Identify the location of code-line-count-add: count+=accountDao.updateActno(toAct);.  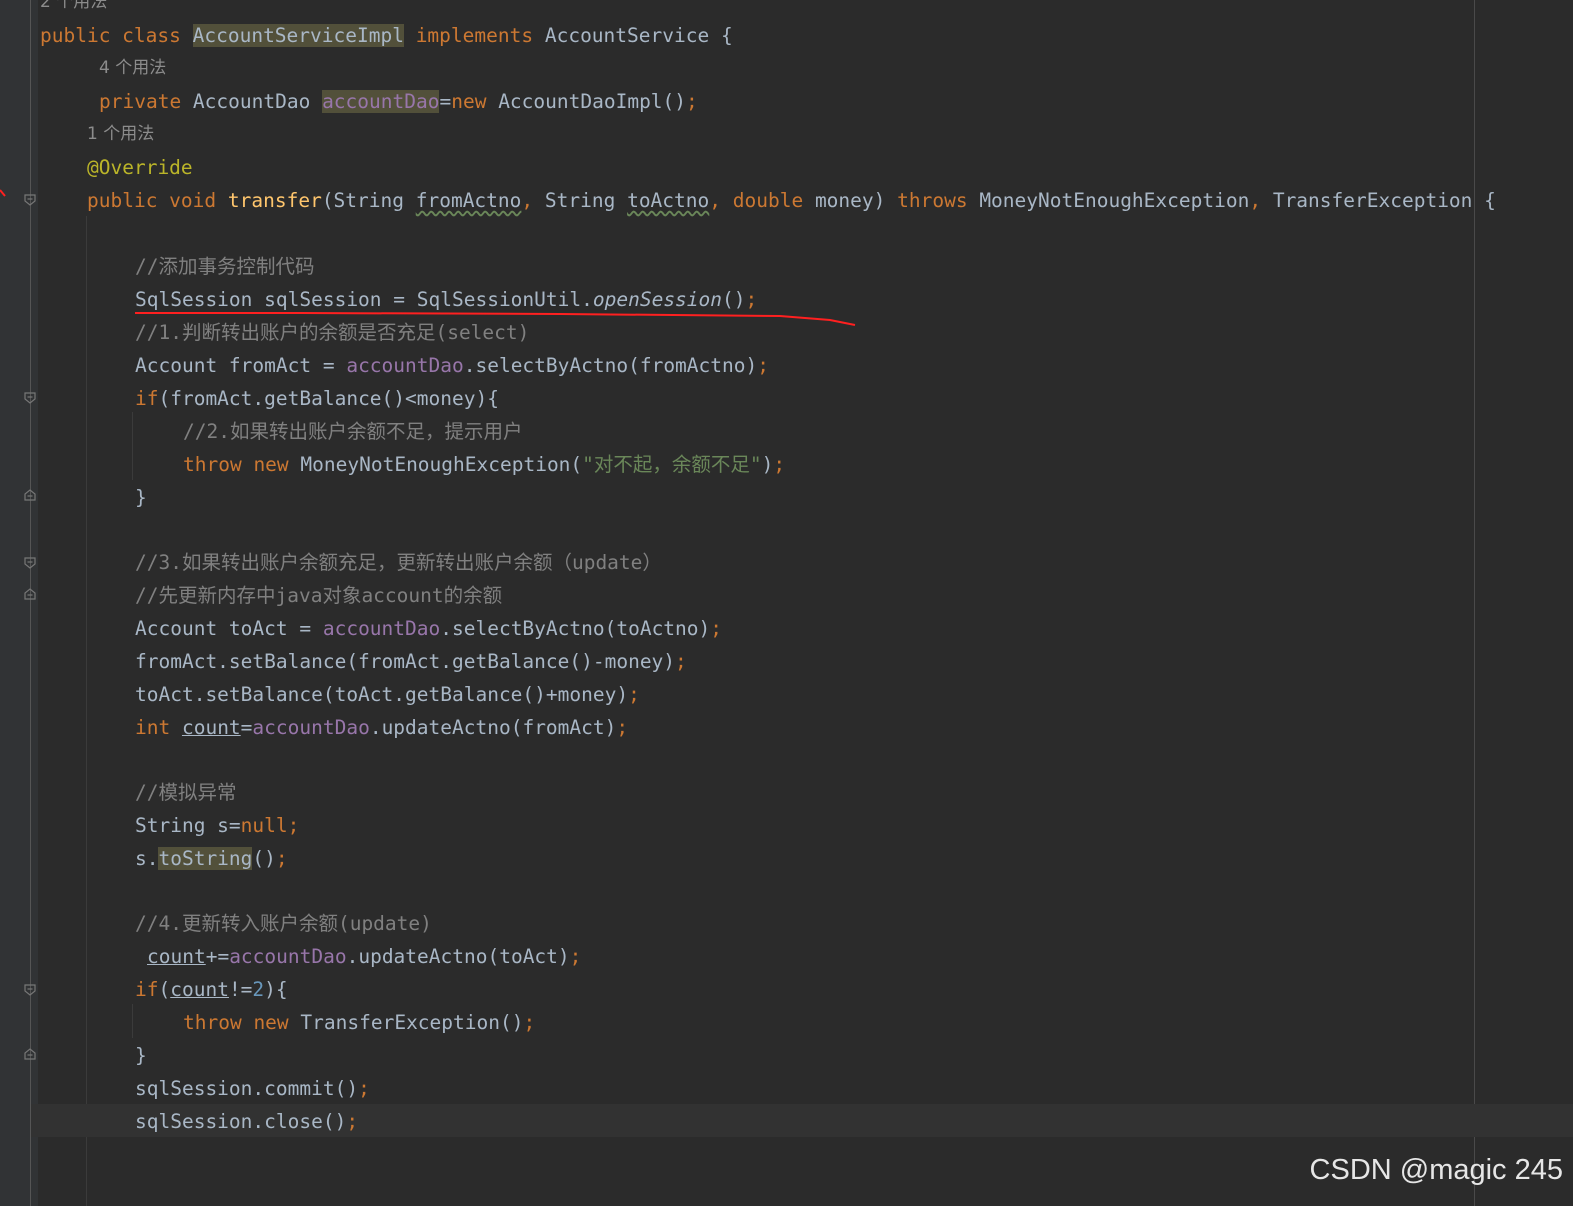
(364, 956).